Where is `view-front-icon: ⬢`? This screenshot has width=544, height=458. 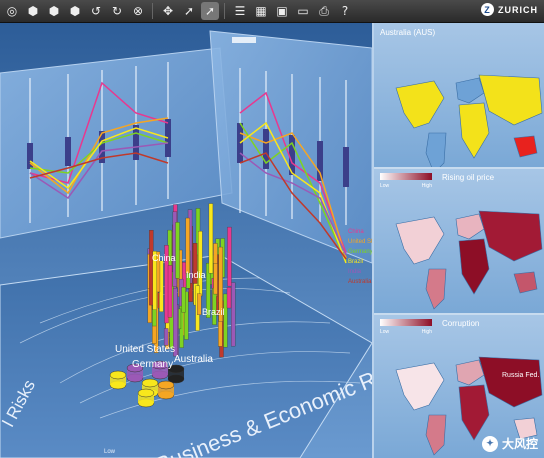 view-front-icon: ⬢ is located at coordinates (33, 11).